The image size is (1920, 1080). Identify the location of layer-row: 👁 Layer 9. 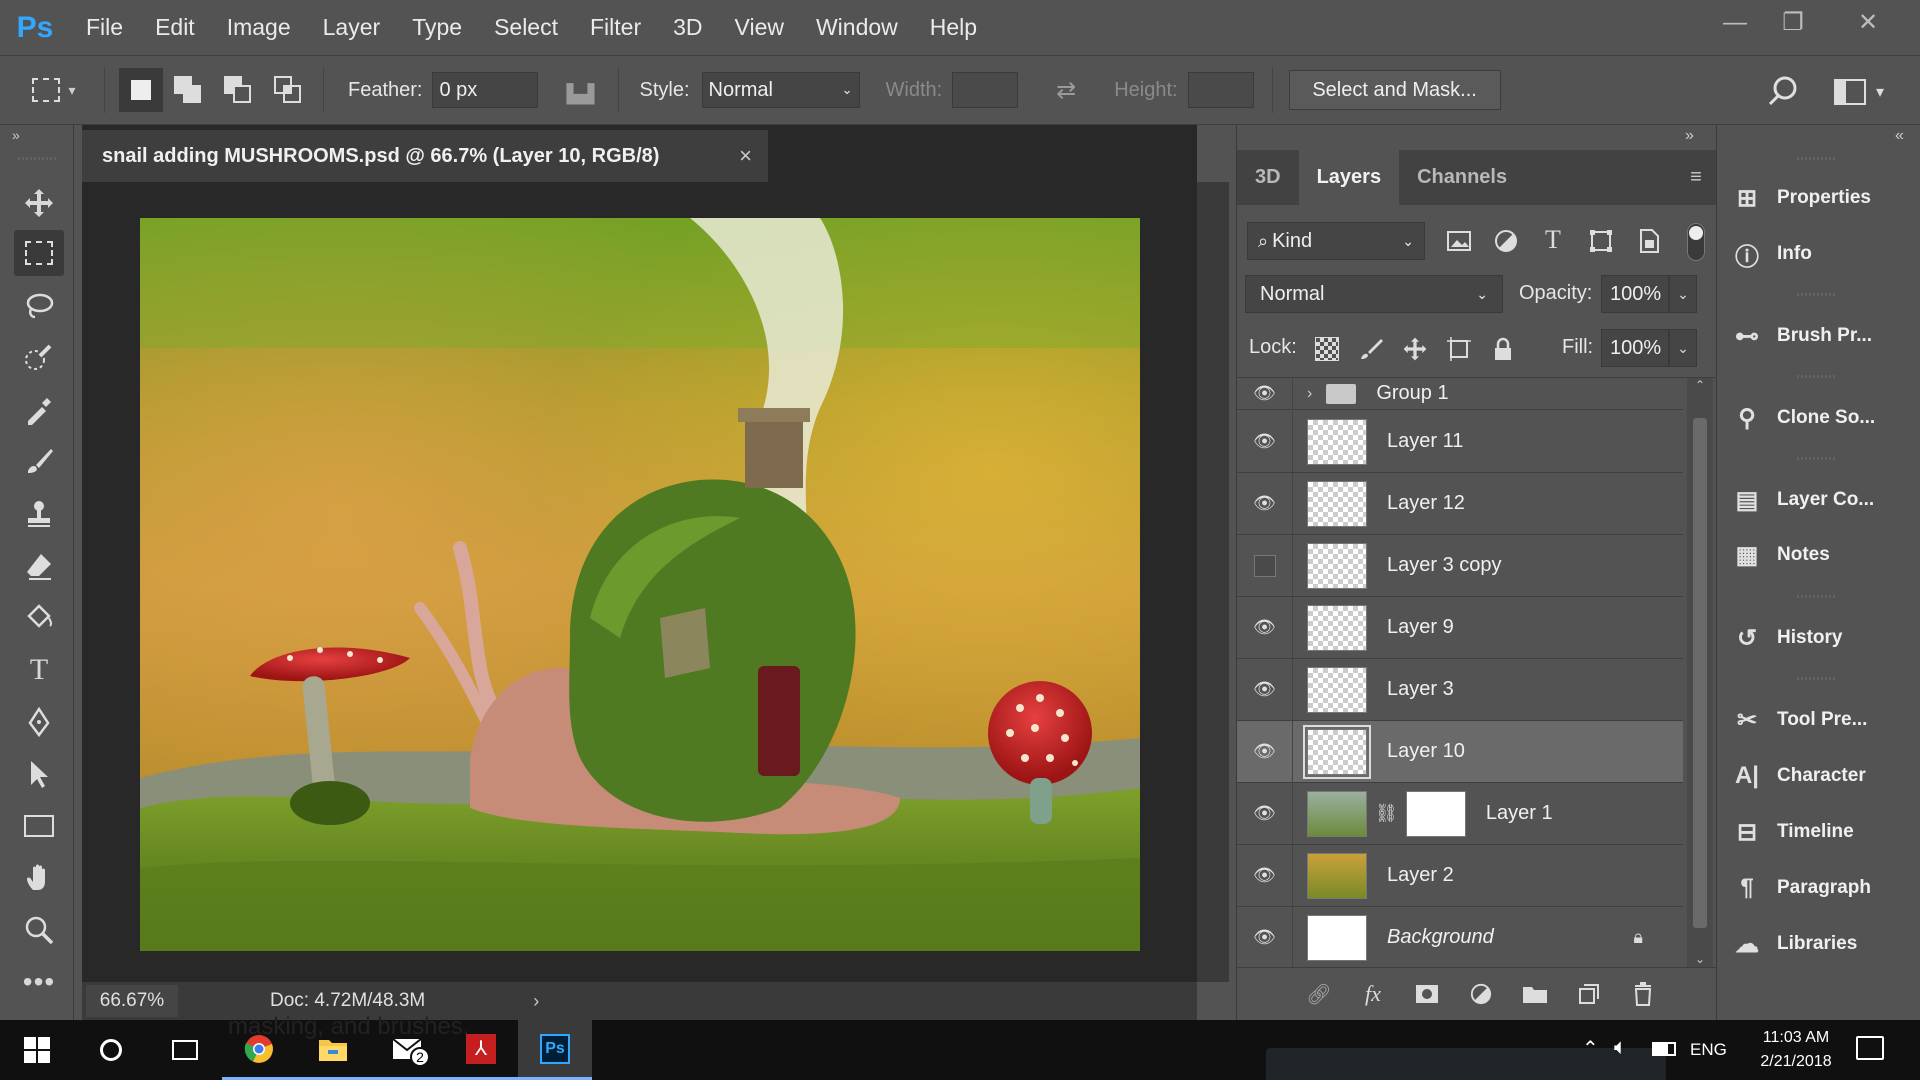
(1460, 628).